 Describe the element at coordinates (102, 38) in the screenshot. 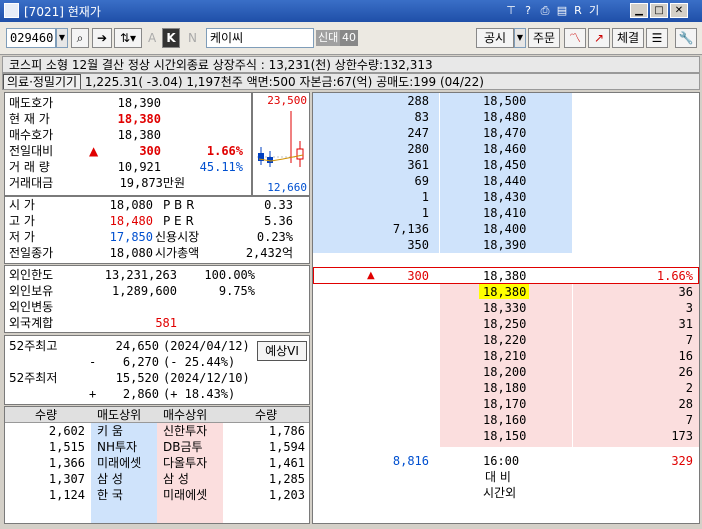

I see `arrow-icon: ➔` at that location.